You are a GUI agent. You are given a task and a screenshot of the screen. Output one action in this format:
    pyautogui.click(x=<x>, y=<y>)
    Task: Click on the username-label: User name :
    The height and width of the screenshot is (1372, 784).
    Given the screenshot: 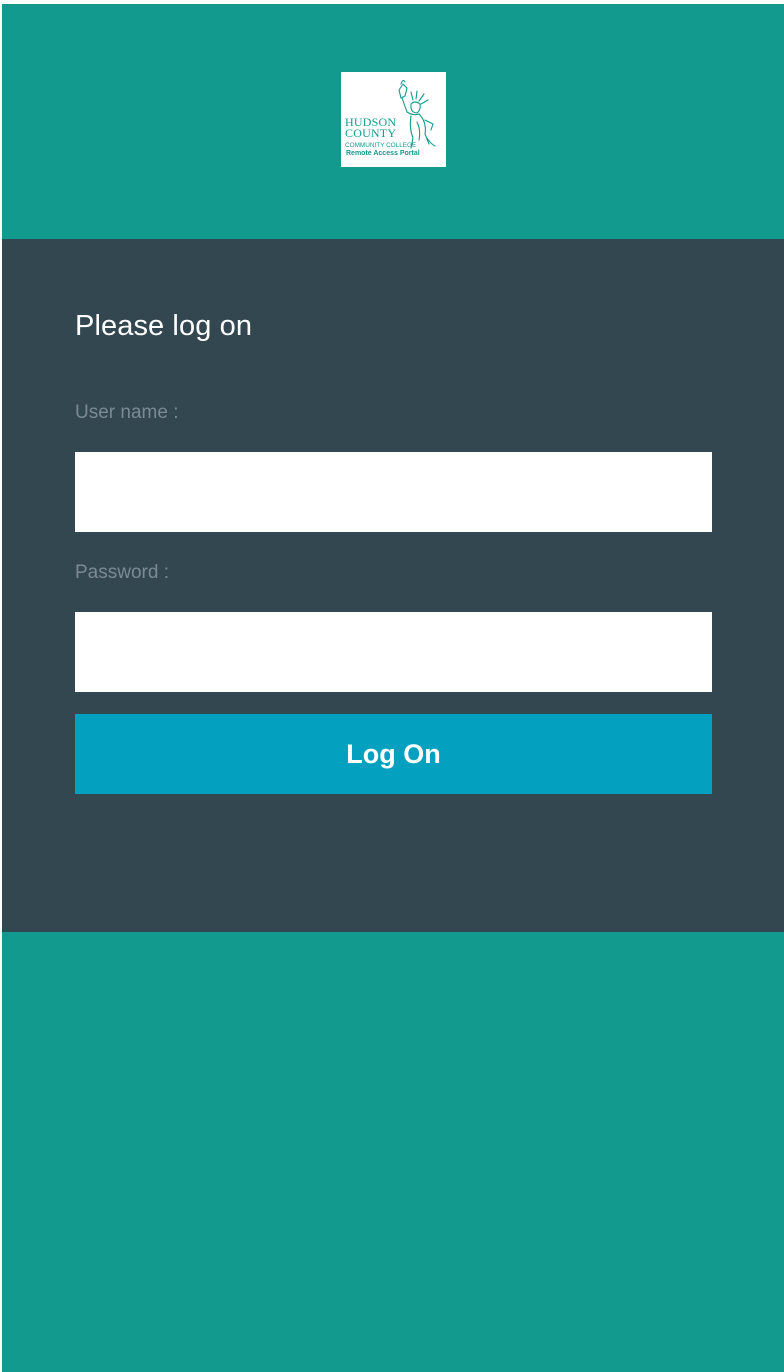 What is the action you would take?
    pyautogui.click(x=127, y=412)
    